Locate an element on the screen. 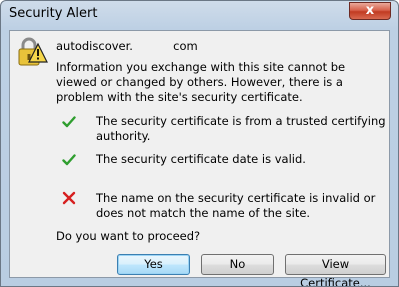 The image size is (399, 287). yes-button: Yes is located at coordinates (153, 264).